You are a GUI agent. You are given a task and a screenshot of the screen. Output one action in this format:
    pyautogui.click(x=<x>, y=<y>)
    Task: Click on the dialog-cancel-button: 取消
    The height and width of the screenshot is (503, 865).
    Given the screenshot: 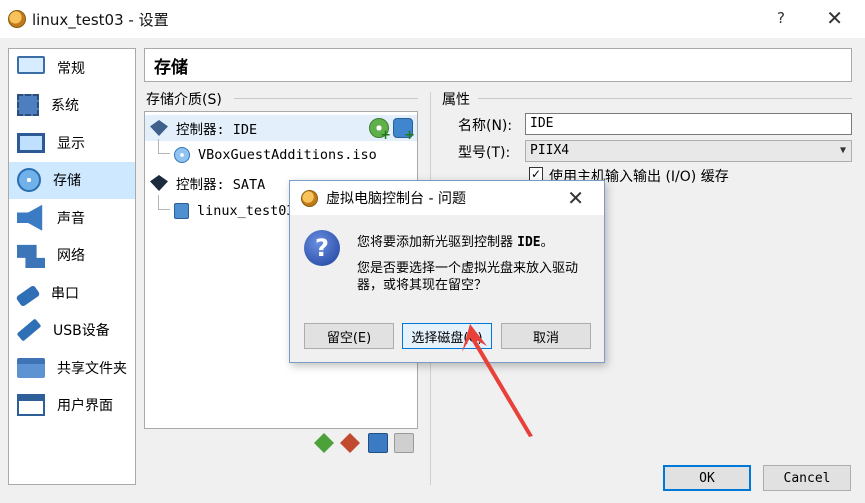 What is the action you would take?
    pyautogui.click(x=546, y=336)
    